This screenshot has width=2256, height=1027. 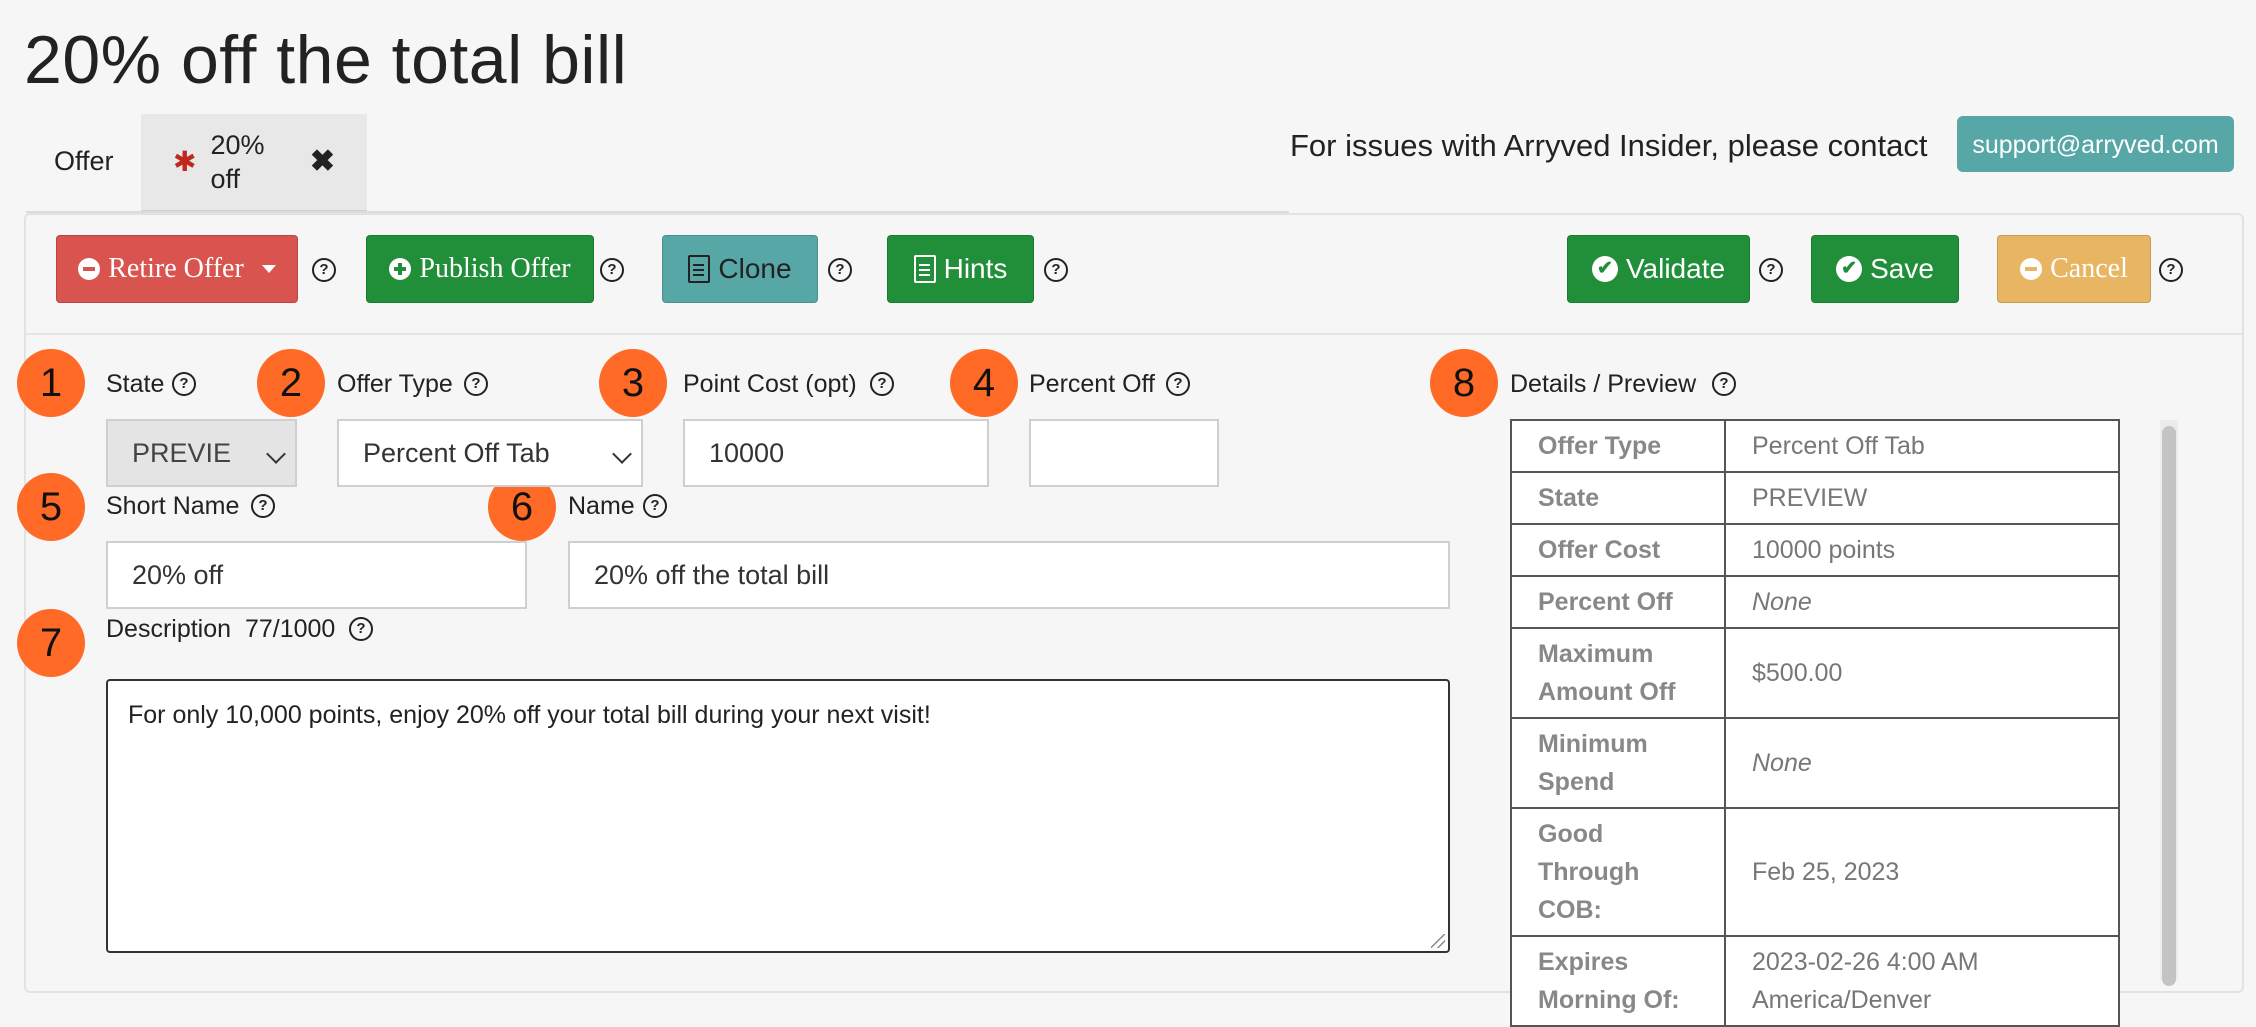 What do you see at coordinates (2169, 706) in the screenshot?
I see `scrollbar-thumb` at bounding box center [2169, 706].